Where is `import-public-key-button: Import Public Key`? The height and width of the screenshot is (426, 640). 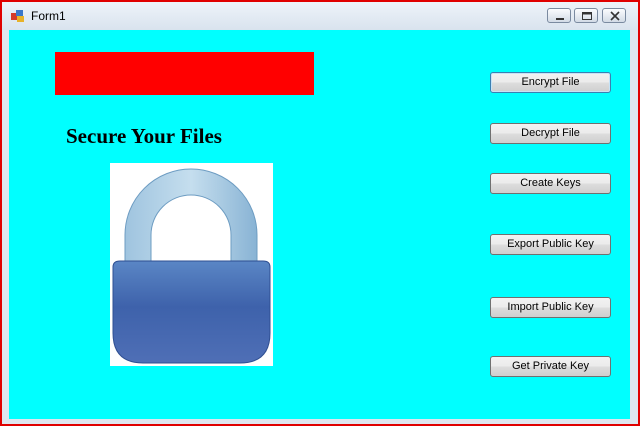
import-public-key-button: Import Public Key is located at coordinates (550, 307).